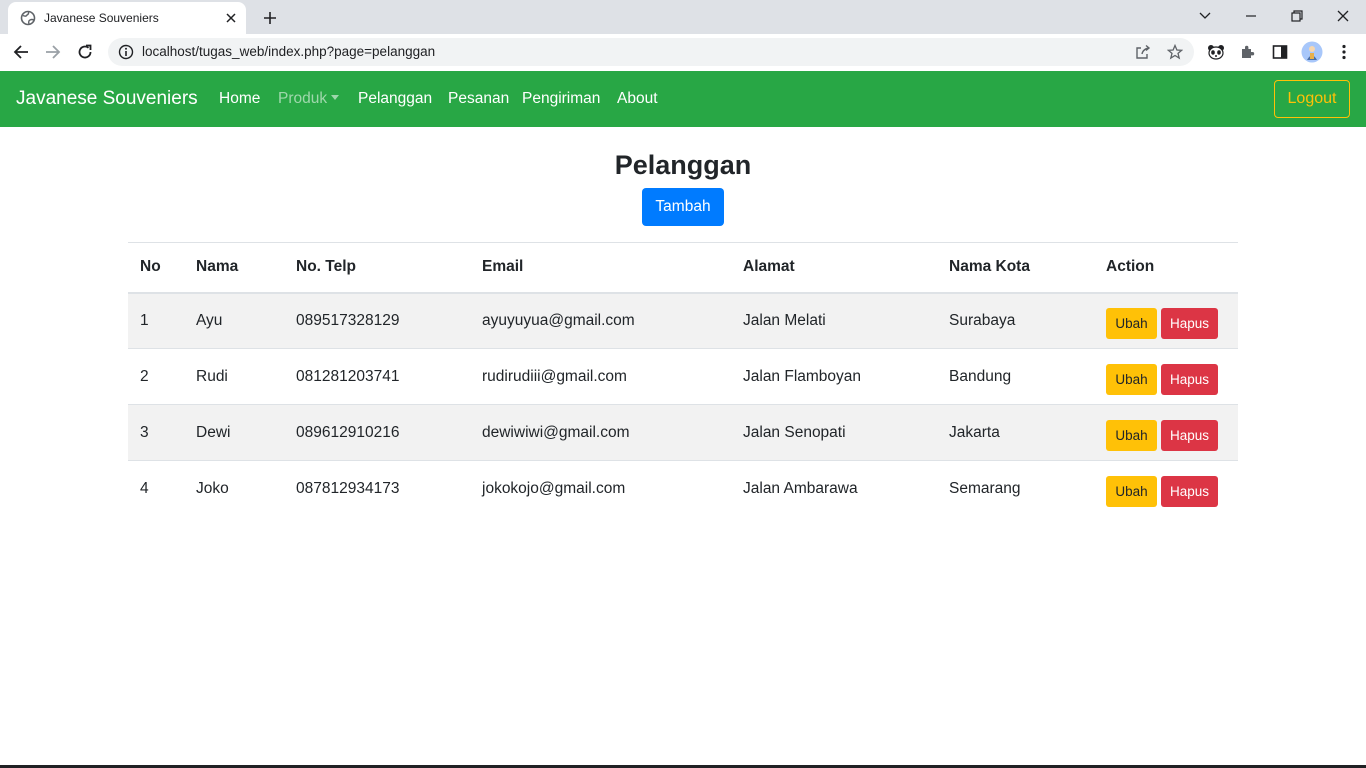  Describe the element at coordinates (980, 376) in the screenshot. I see `cell-kota: Bandung` at that location.